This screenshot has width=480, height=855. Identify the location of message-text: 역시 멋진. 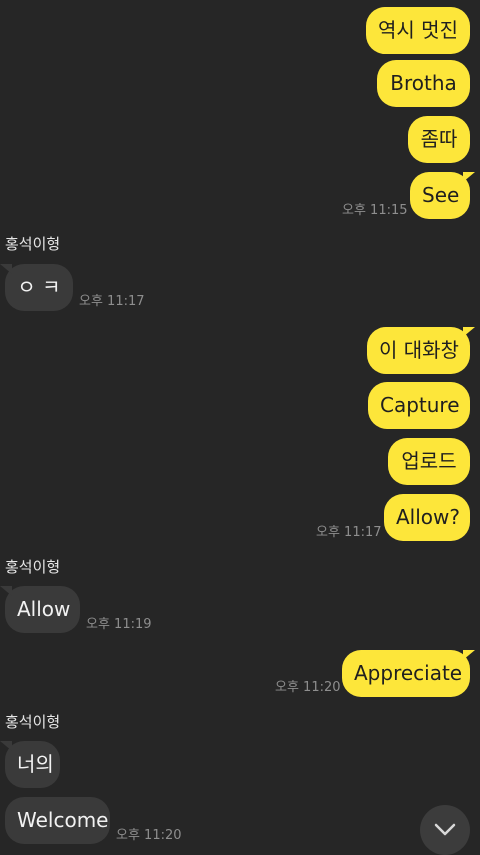
(418, 30).